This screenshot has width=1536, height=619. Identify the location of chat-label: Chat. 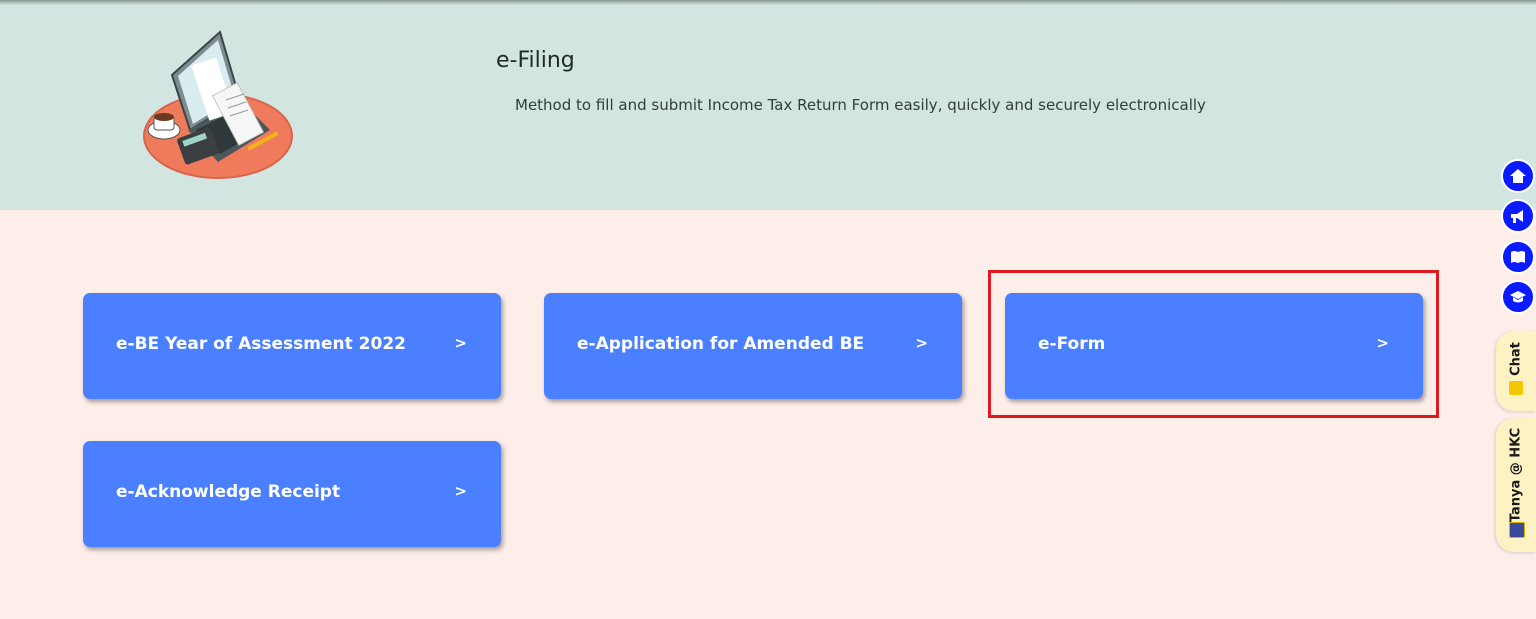
(1516, 359).